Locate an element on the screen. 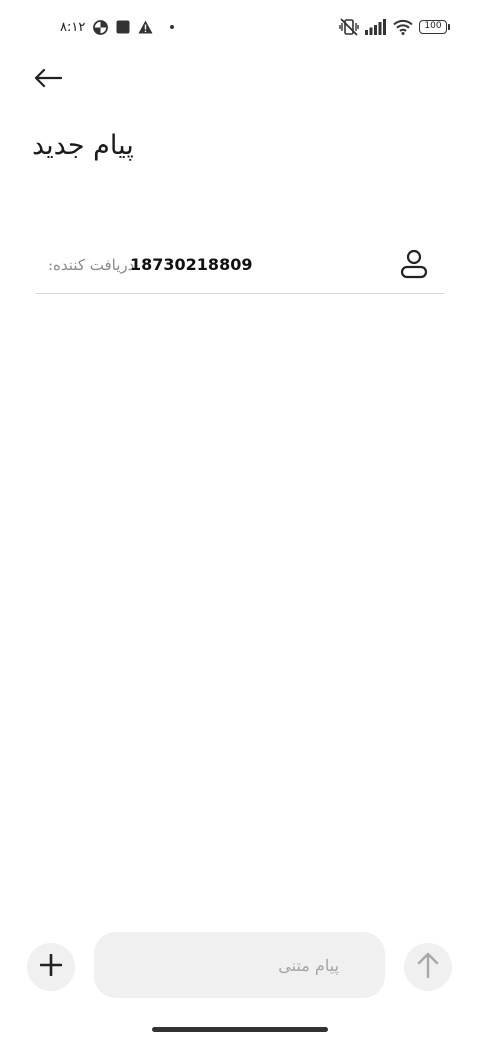 Image resolution: width=480 pixels, height=1040 pixels. home-indicator is located at coordinates (240, 1029).